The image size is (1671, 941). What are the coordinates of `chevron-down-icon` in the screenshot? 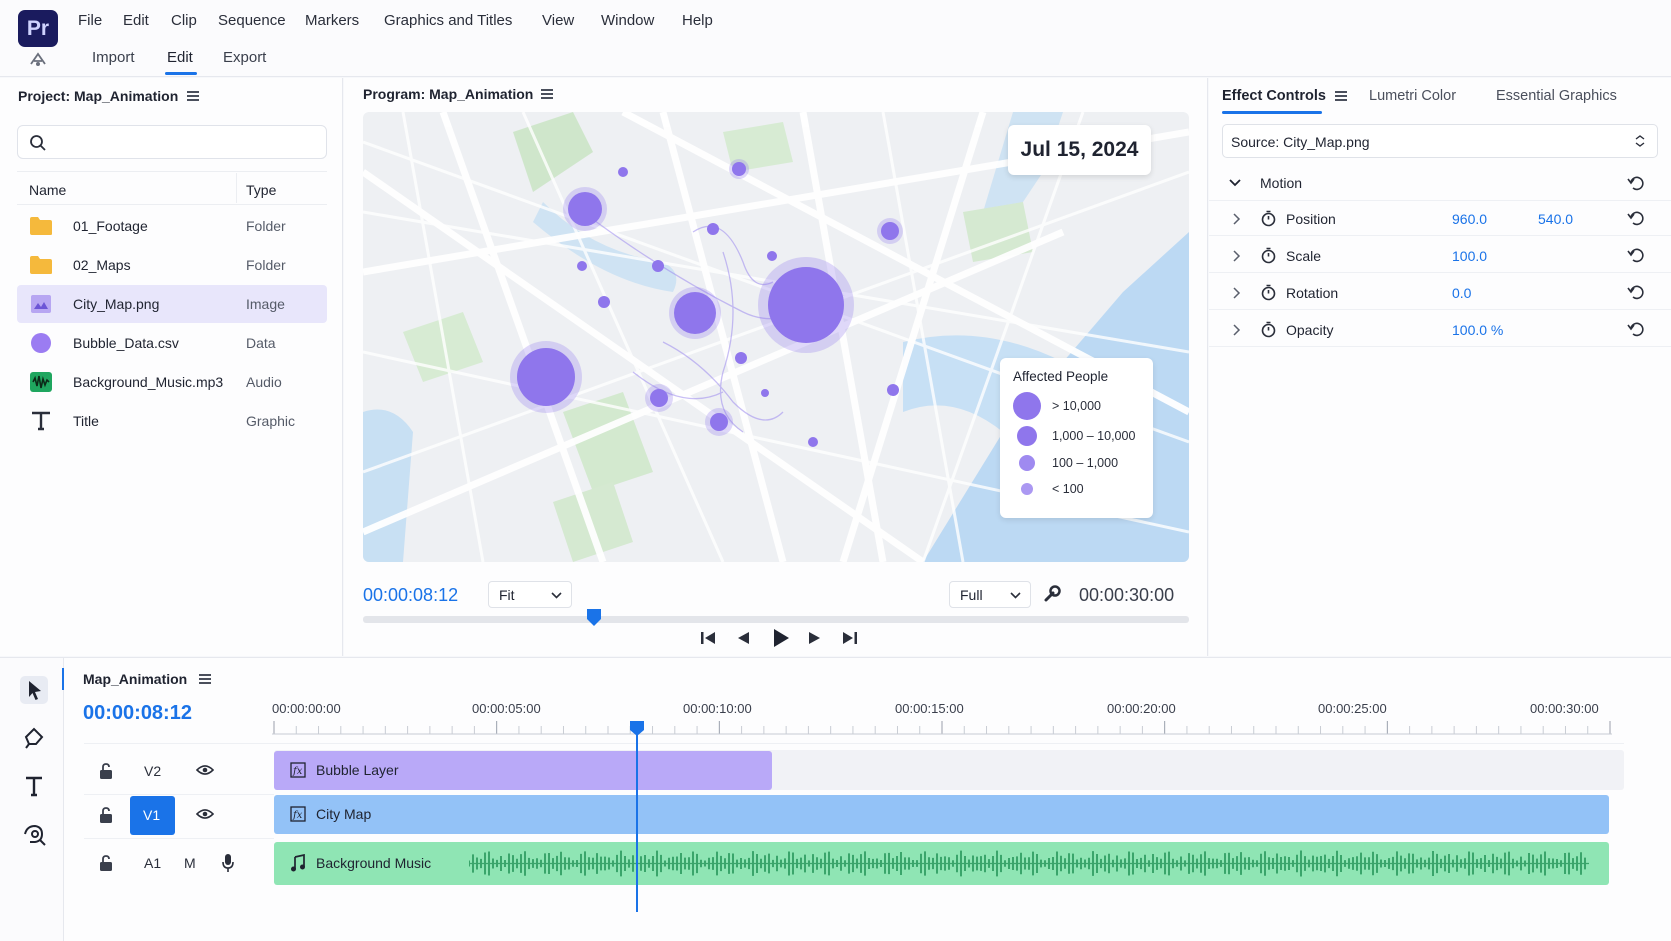 It's located at (556, 595).